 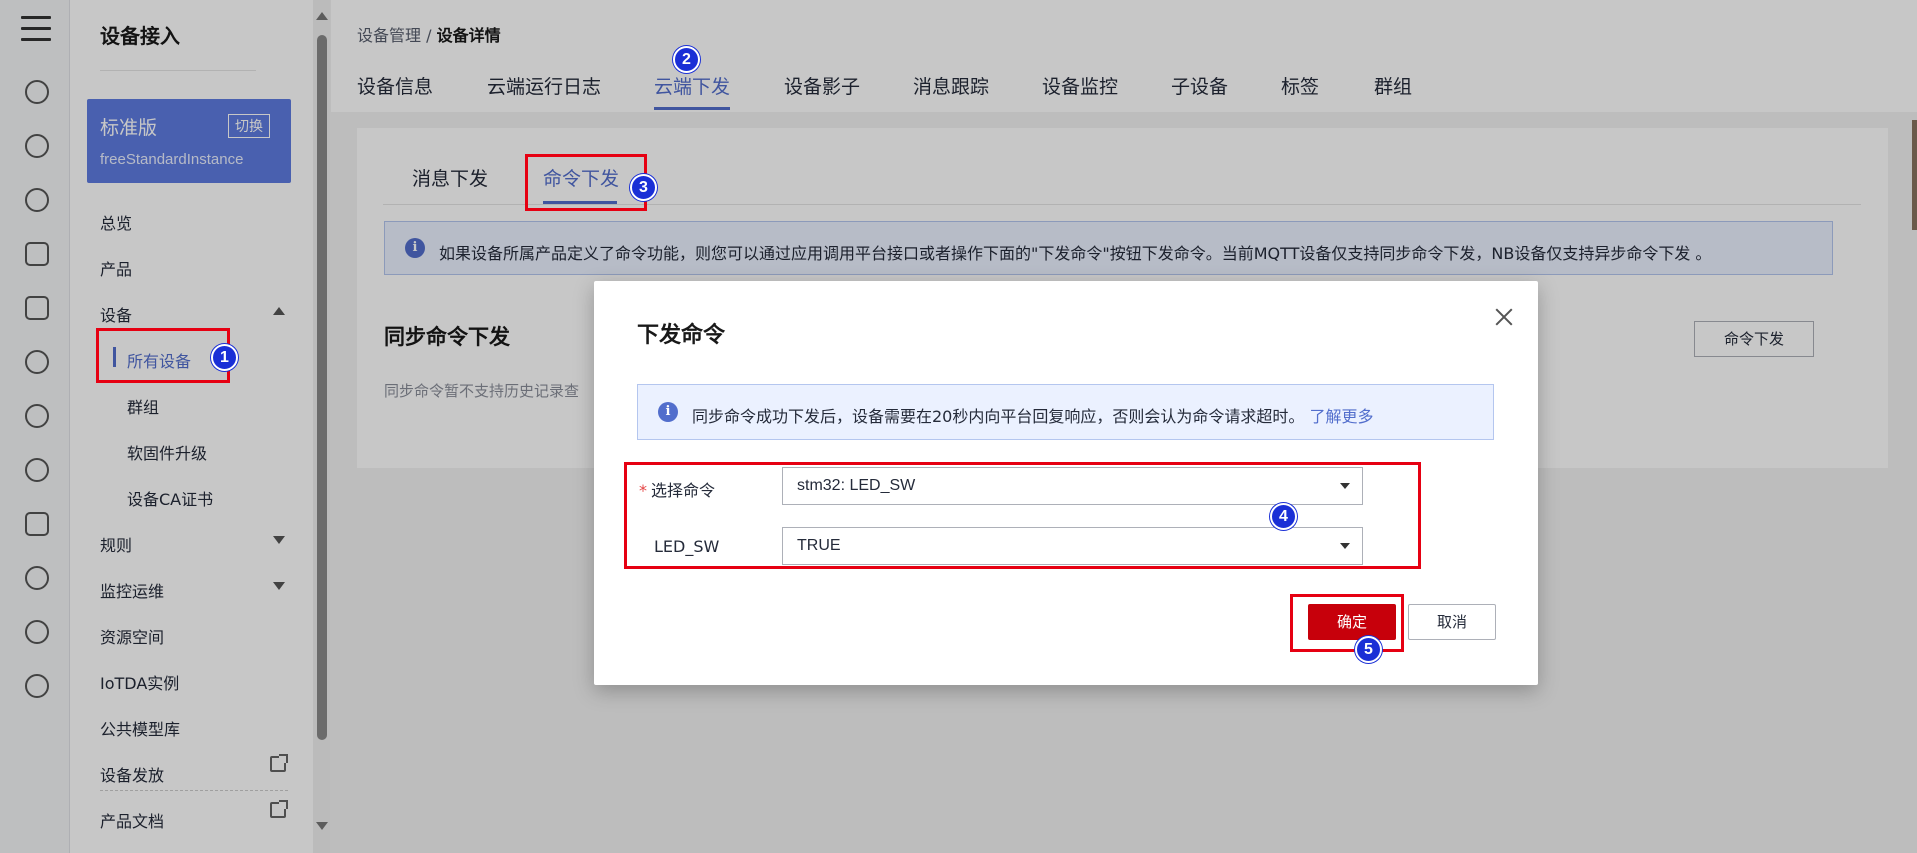 What do you see at coordinates (1914, 175) in the screenshot?
I see `window-edge` at bounding box center [1914, 175].